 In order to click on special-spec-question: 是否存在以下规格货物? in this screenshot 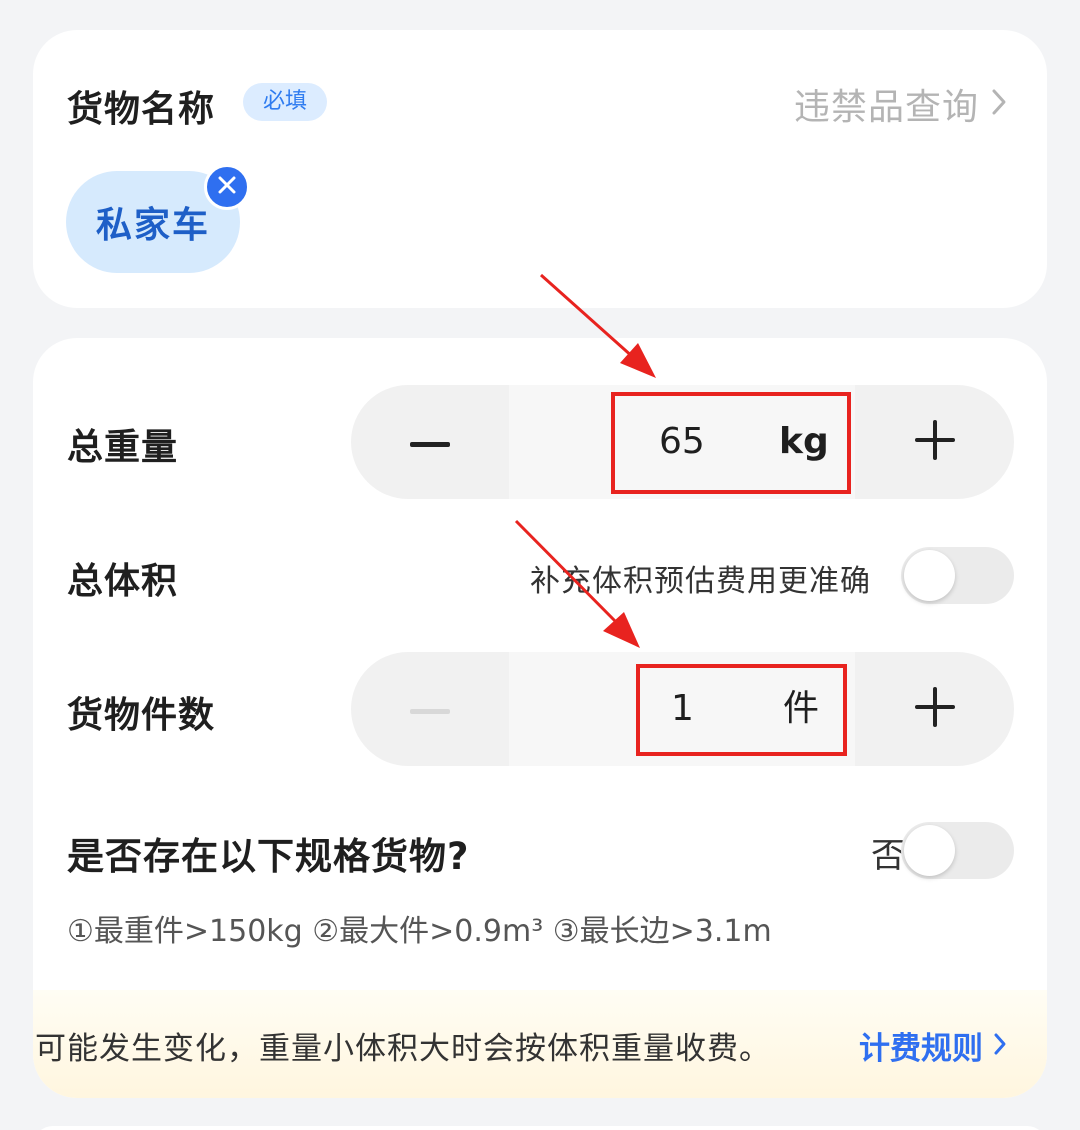, I will do `click(268, 856)`.